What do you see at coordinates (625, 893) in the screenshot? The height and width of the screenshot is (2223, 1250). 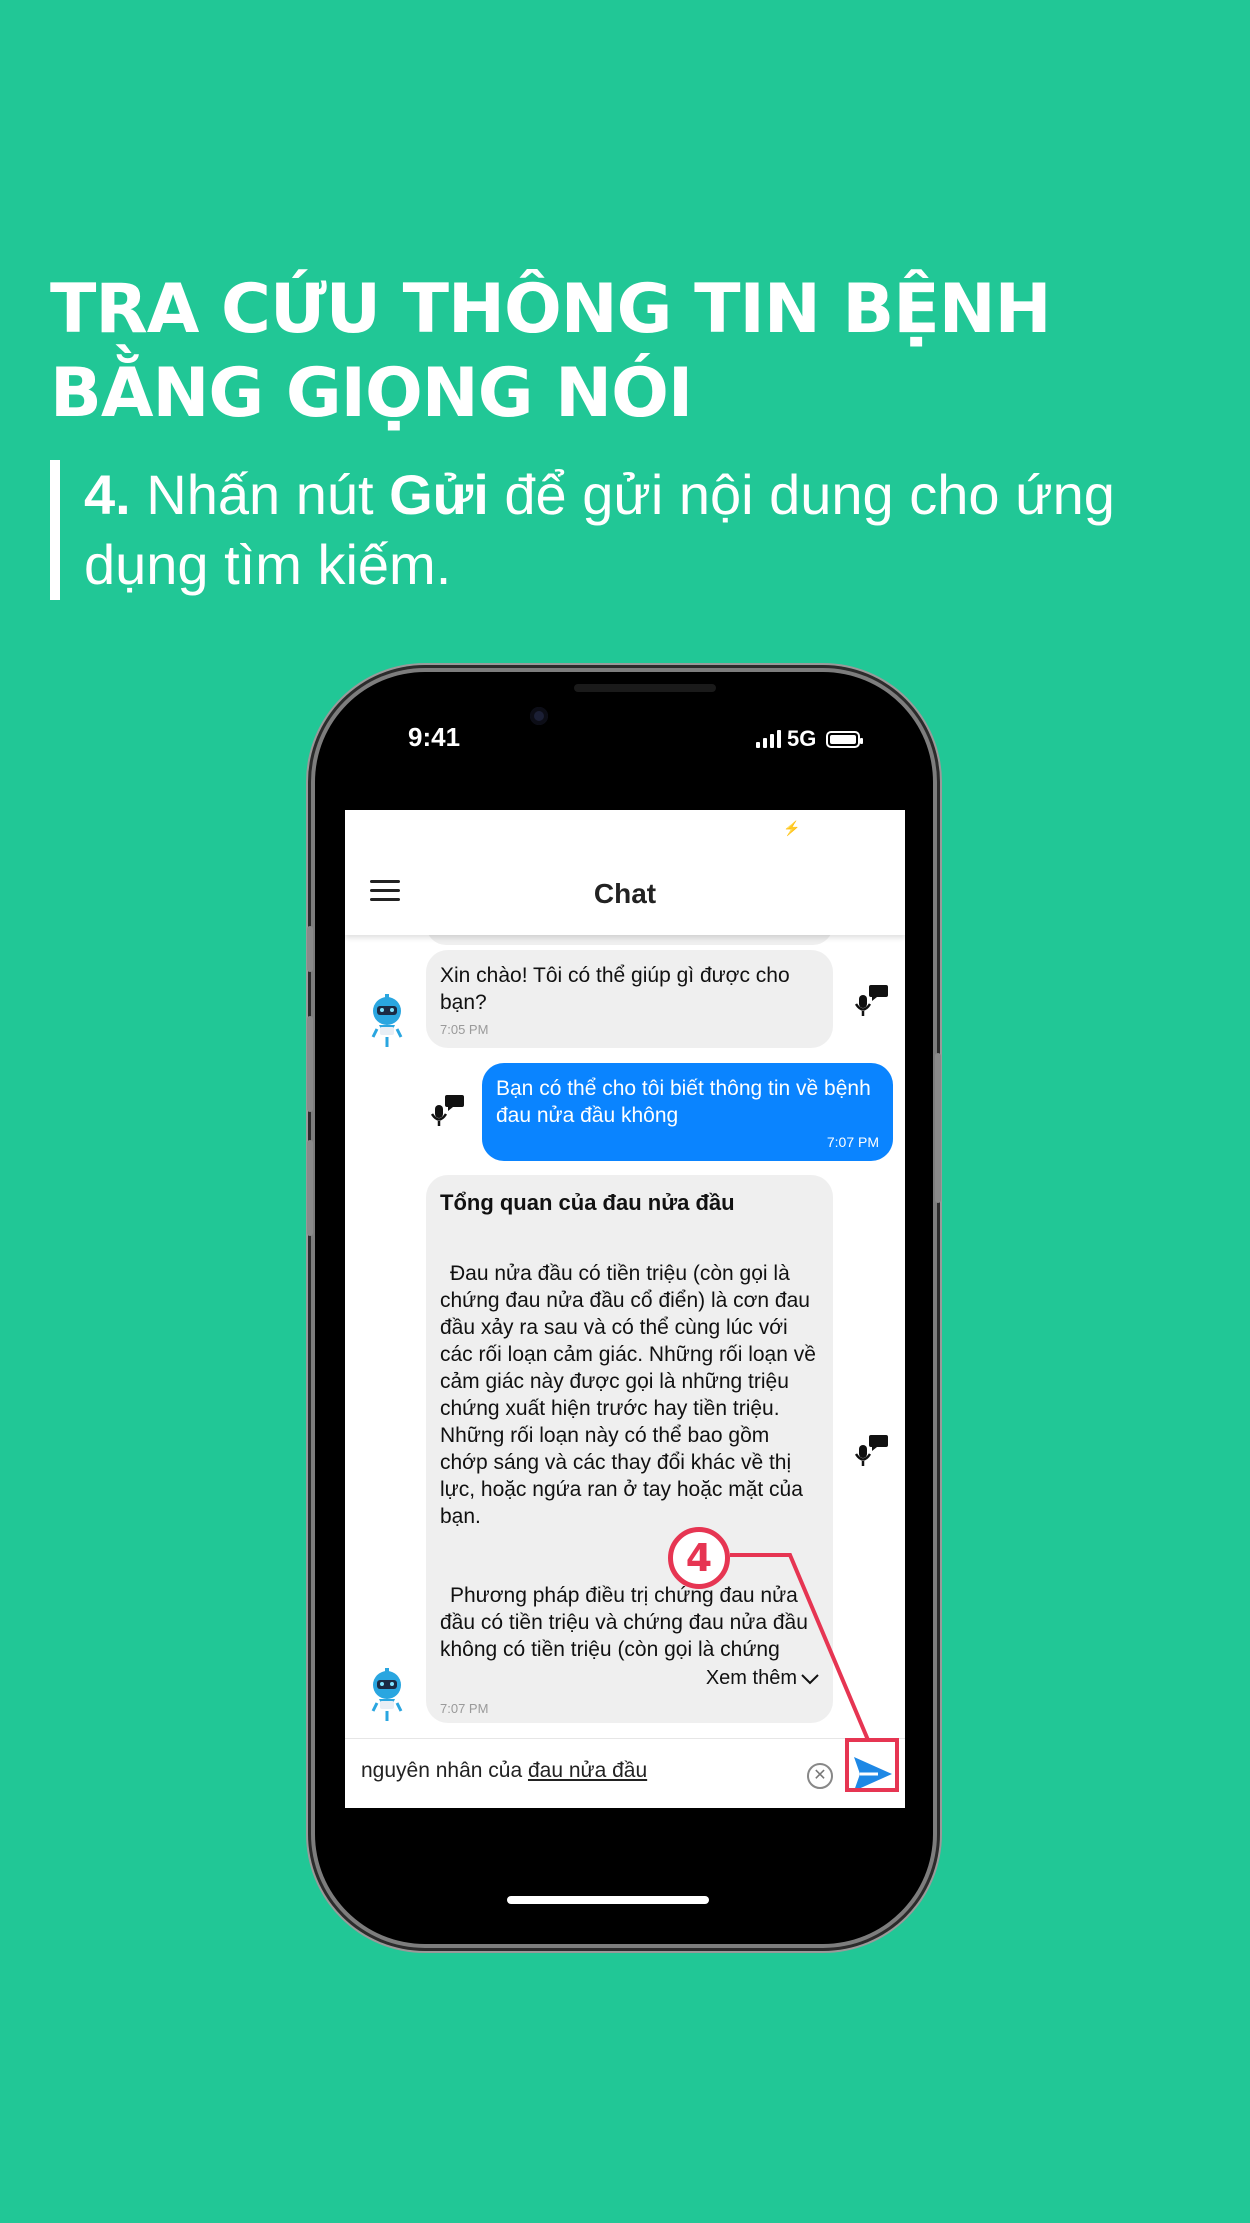 I see `page-title: Chat` at bounding box center [625, 893].